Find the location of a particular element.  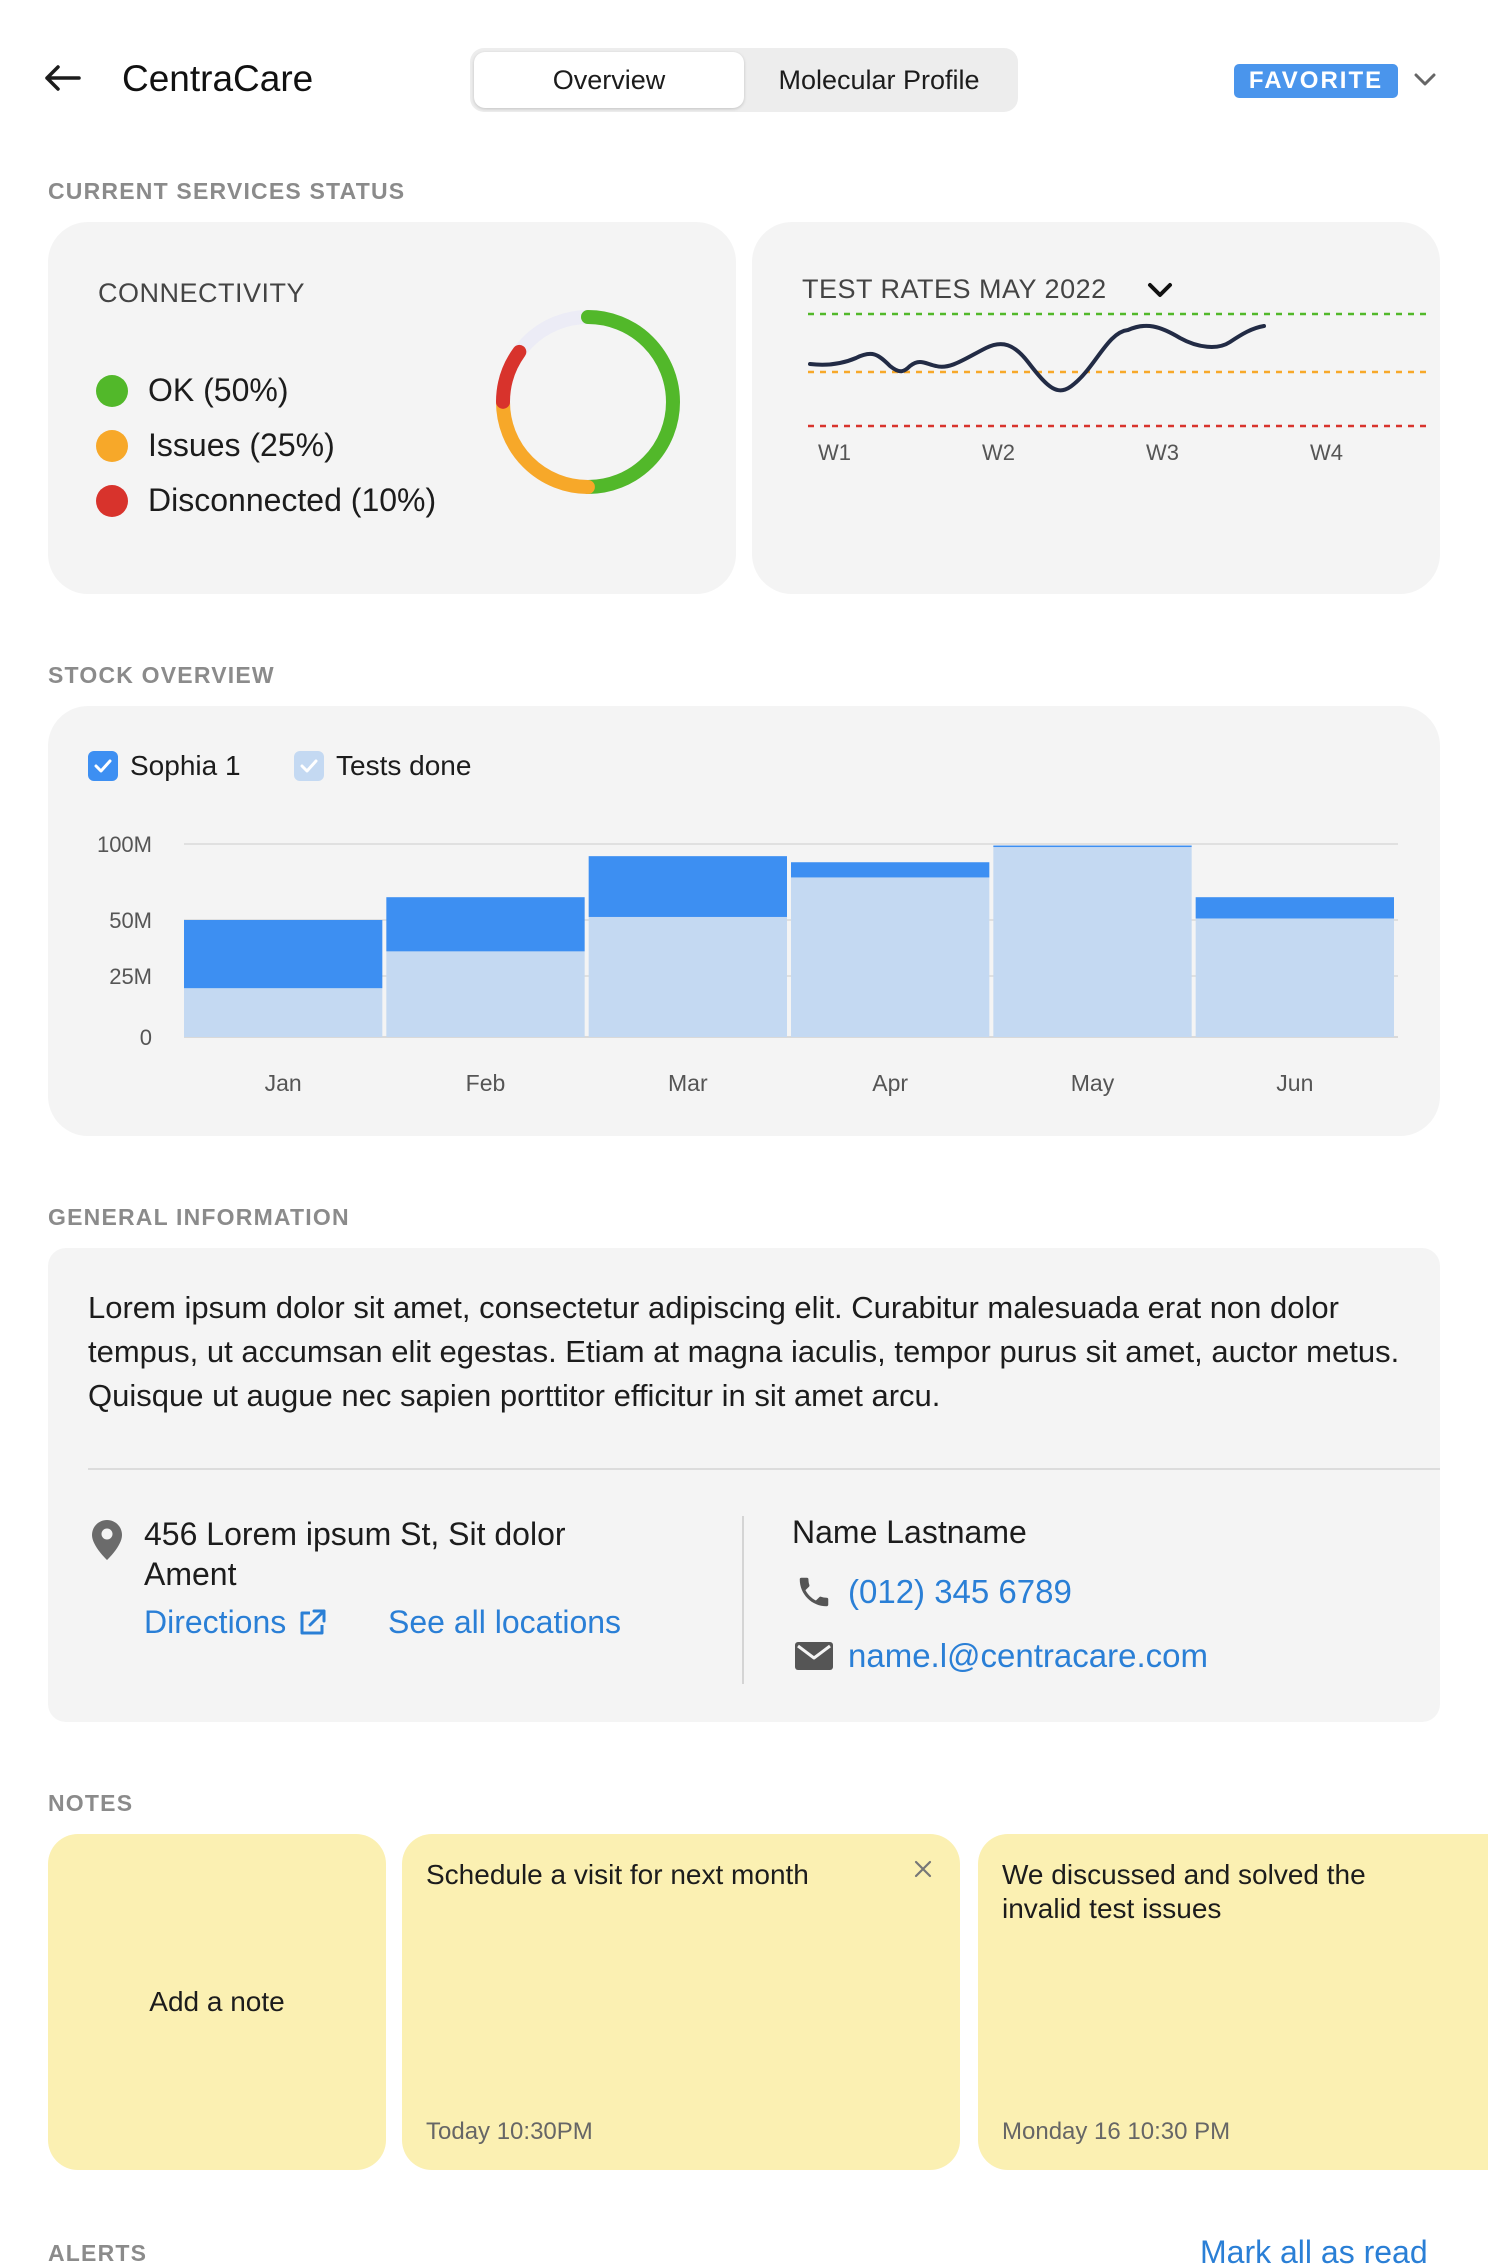

legend-issues-label: Issues (25%) is located at coordinates (241, 445).